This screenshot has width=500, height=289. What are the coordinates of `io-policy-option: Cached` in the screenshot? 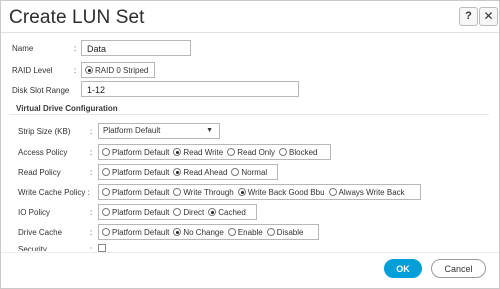 It's located at (227, 212).